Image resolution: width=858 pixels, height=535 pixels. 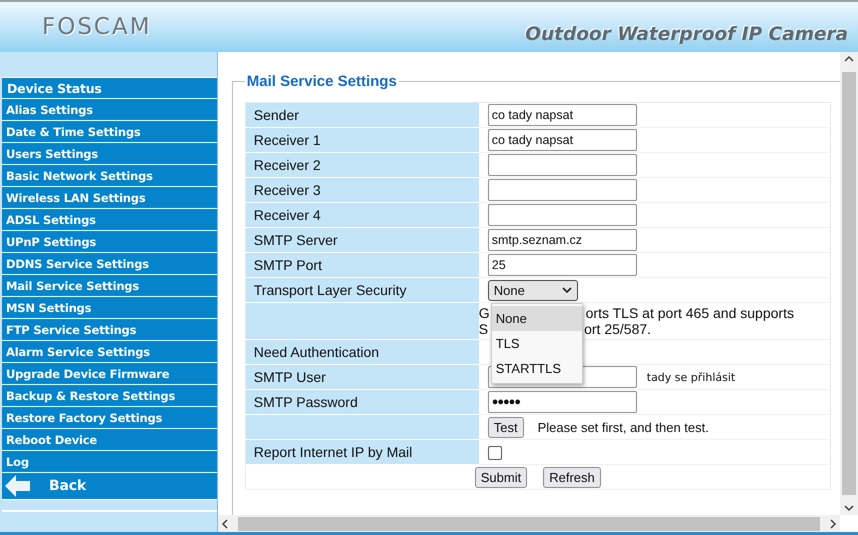 I want to click on field-label: Receiver 2, so click(x=287, y=165).